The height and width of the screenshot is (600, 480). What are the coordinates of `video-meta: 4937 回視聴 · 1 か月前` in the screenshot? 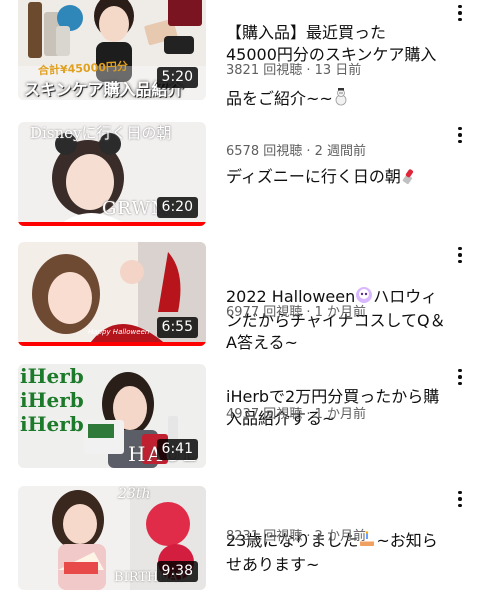 It's located at (337, 415).